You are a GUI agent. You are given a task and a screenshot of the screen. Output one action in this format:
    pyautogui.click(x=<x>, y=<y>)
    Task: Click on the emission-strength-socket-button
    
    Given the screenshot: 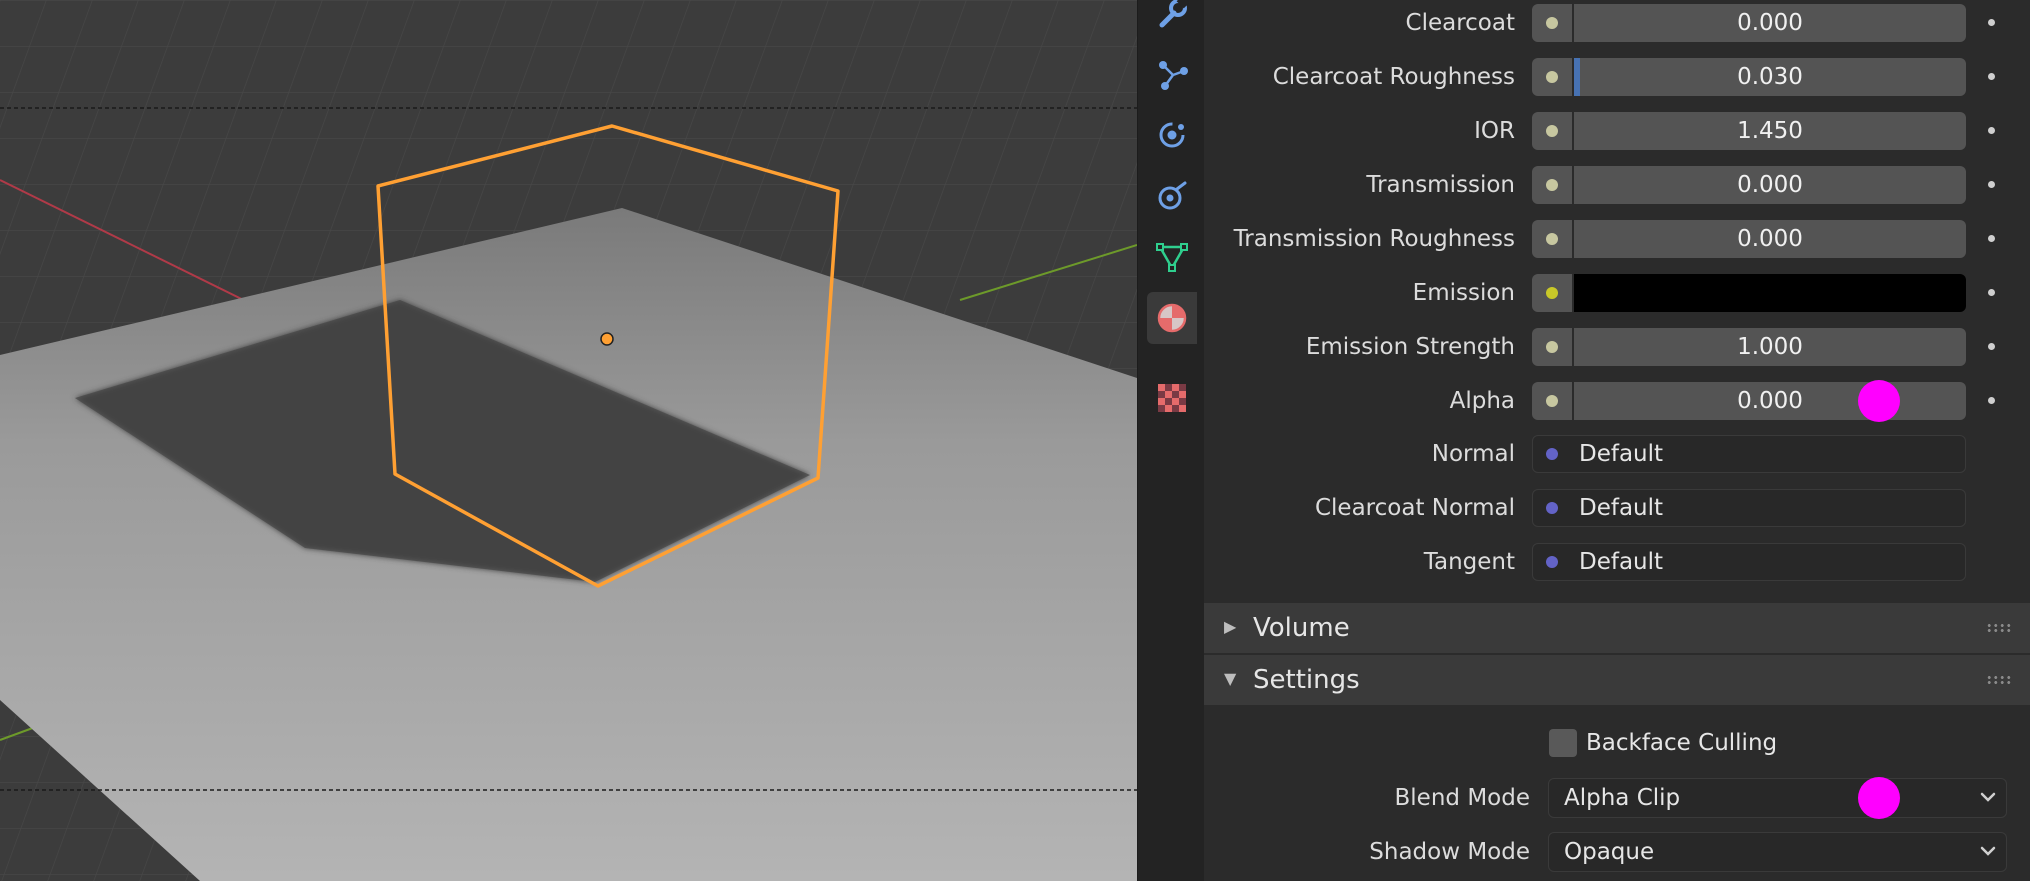 What is the action you would take?
    pyautogui.click(x=1552, y=347)
    